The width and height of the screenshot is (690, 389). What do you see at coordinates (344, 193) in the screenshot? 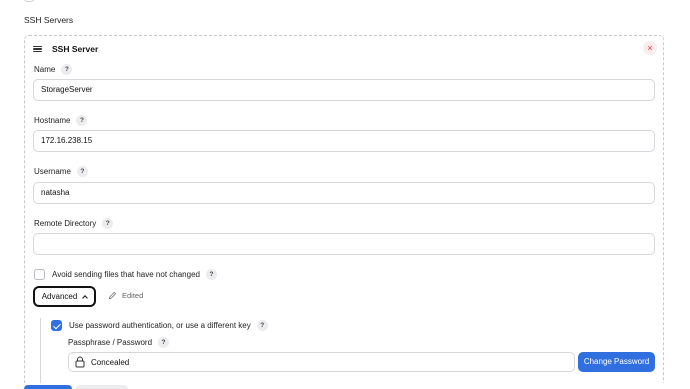
I see `username-input: natasha` at bounding box center [344, 193].